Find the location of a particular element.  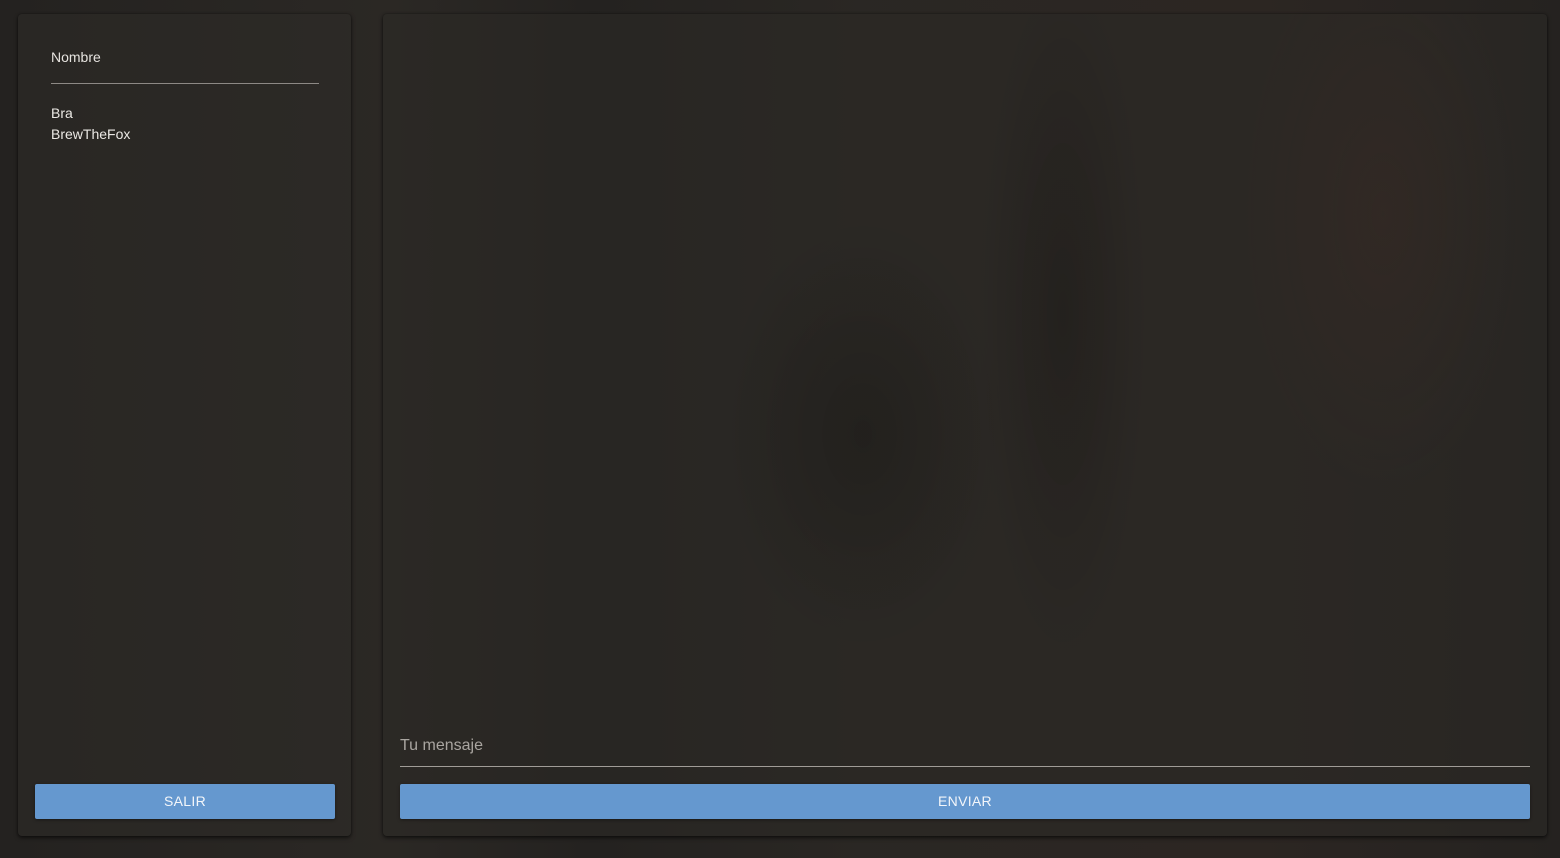

user-list: Bra BrewTheFox is located at coordinates (90, 124).